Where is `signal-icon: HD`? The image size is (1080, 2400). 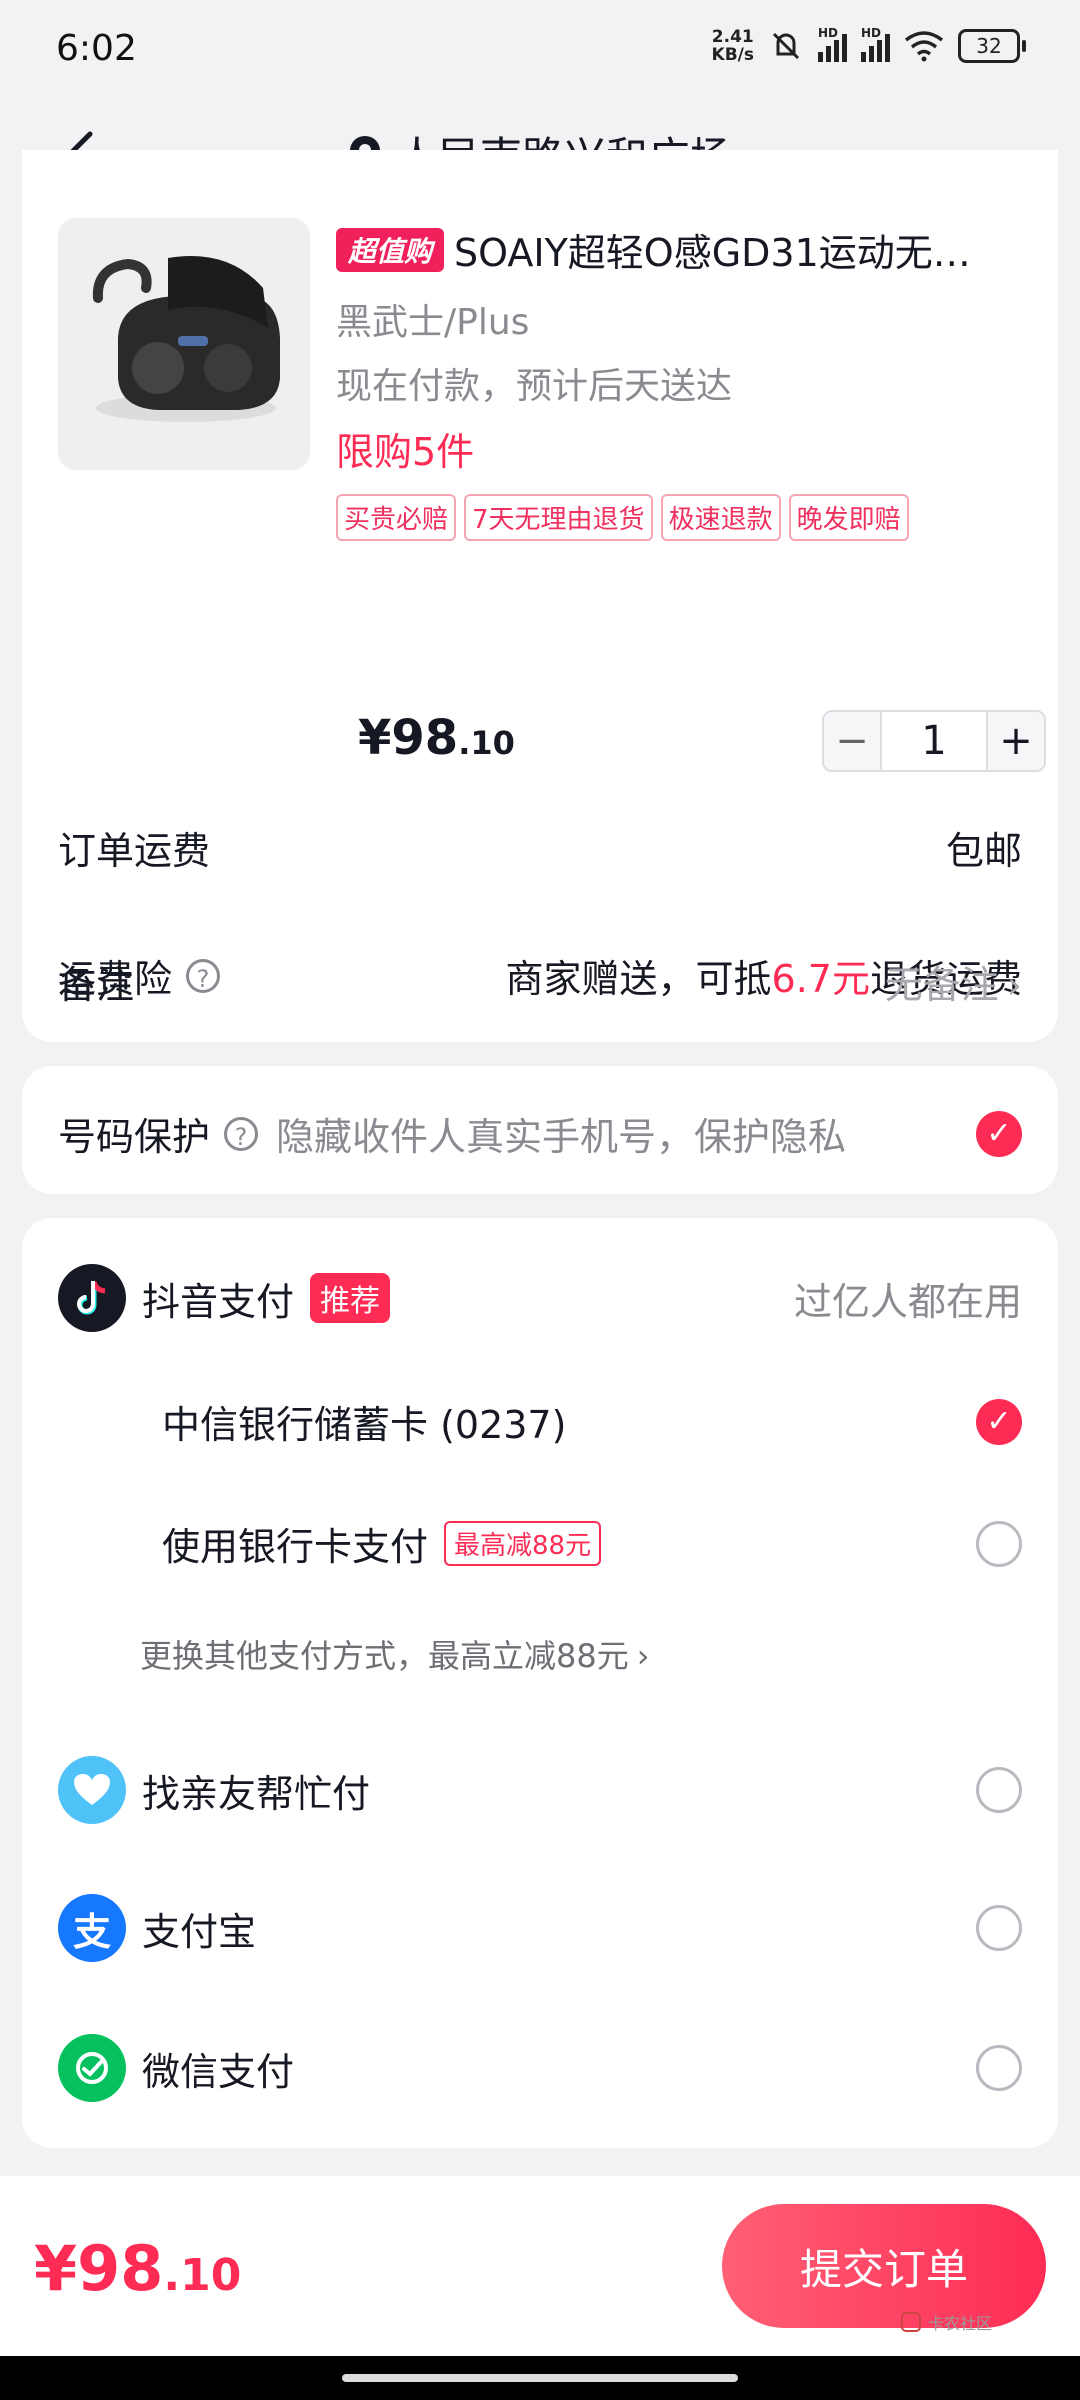 signal-icon: HD is located at coordinates (832, 44).